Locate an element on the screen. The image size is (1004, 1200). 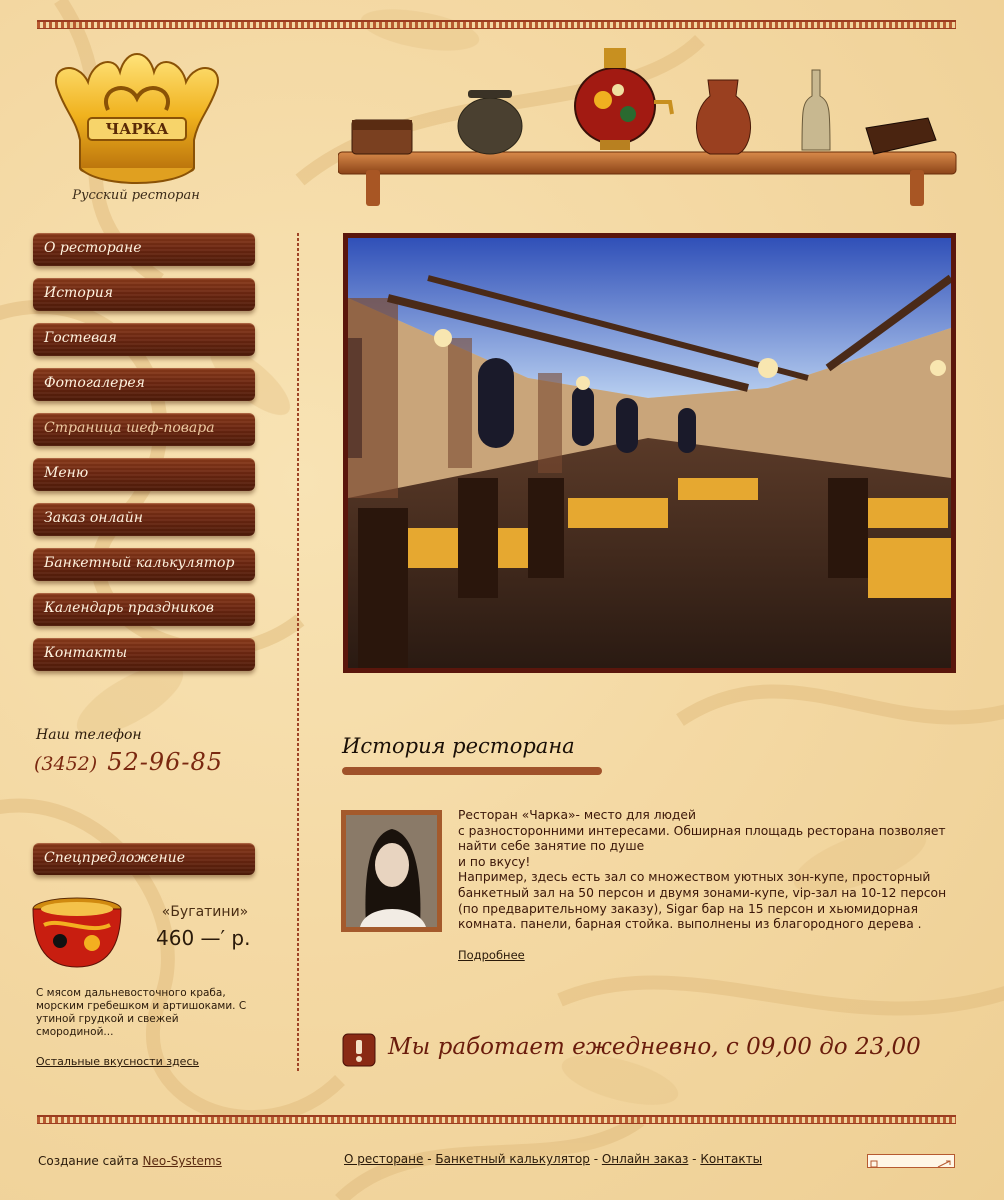
footer-link-about: О ресторане is located at coordinates (383, 1159).